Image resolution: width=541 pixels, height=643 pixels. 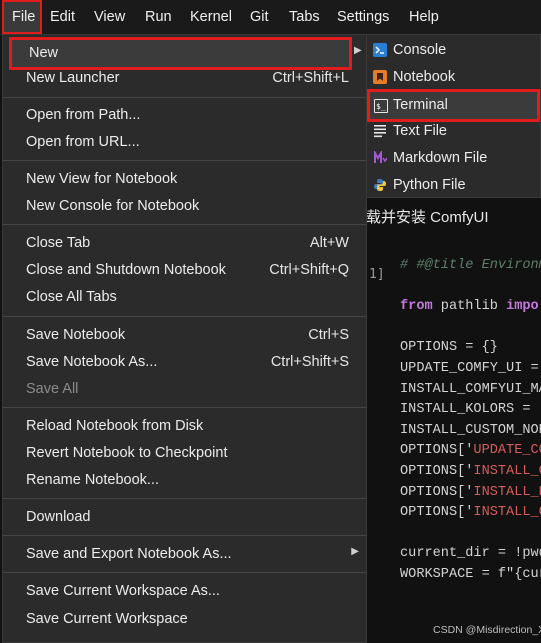 I want to click on cell-prompt: 1], so click(x=377, y=274).